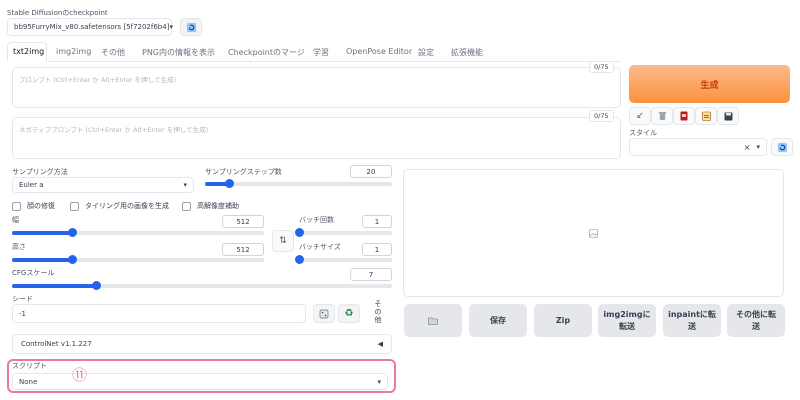  I want to click on checkbox-label: 高解像度補助, so click(218, 206).